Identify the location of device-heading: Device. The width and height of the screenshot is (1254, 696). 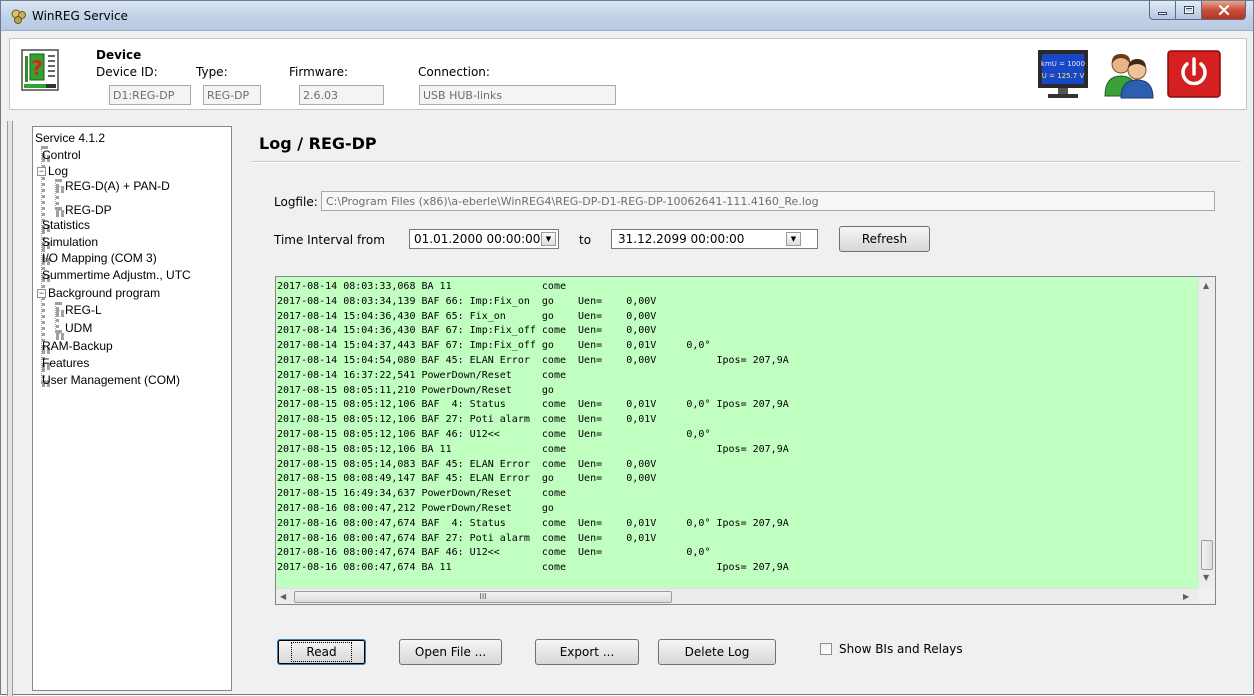
(119, 55).